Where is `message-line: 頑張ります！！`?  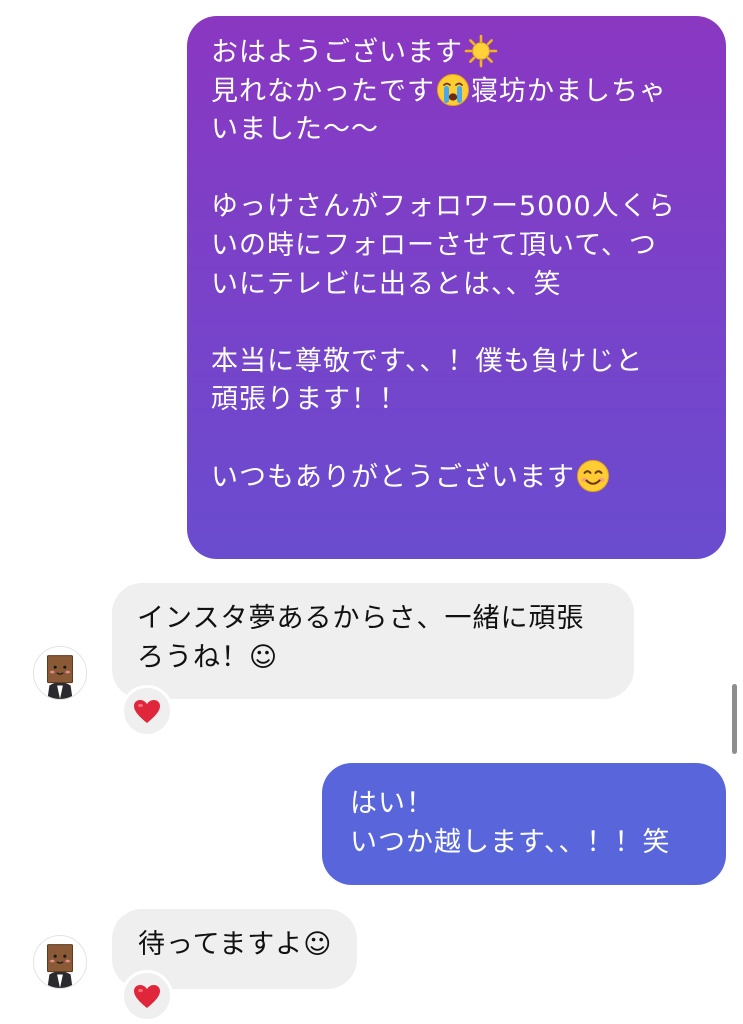
message-line: 頑張ります！！ is located at coordinates (309, 400).